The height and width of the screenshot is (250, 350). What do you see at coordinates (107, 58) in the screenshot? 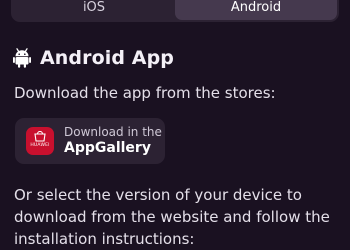
I see `section-title: Android App` at bounding box center [107, 58].